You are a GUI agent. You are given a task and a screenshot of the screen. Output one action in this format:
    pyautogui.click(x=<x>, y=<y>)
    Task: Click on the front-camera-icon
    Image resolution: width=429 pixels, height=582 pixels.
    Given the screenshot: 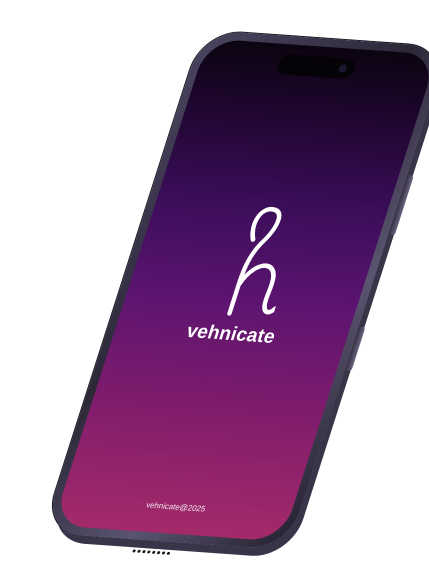 What is the action you would take?
    pyautogui.click(x=342, y=68)
    